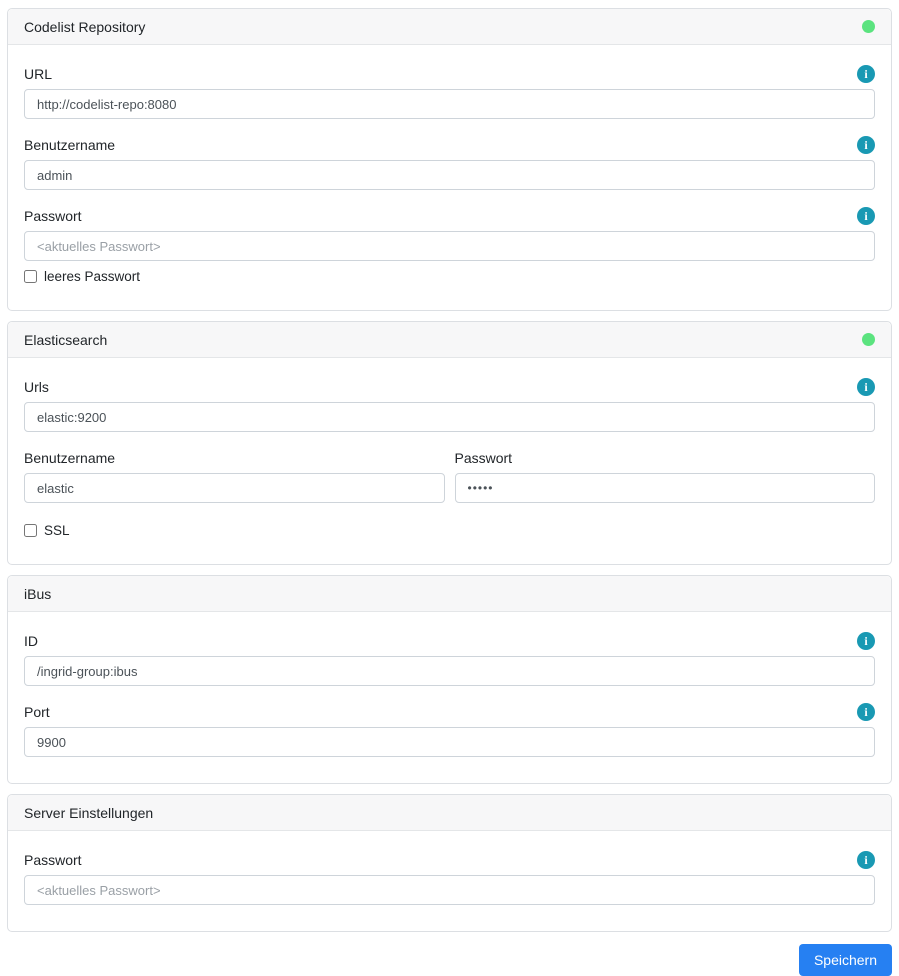 This screenshot has width=899, height=976. I want to click on label-row-elastic-urls: Urls i, so click(449, 387).